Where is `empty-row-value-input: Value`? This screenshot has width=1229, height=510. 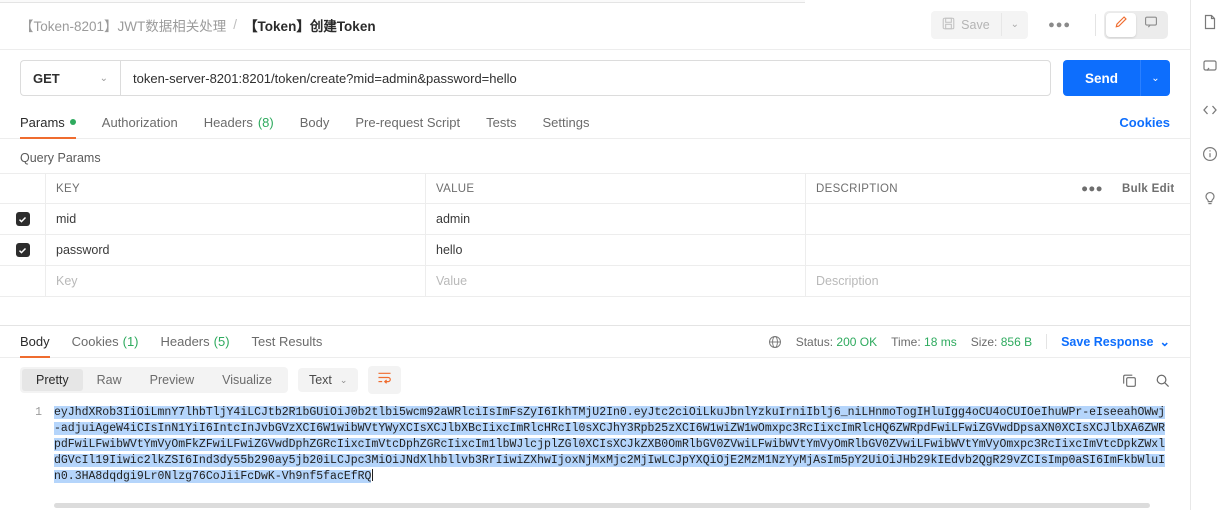 empty-row-value-input: Value is located at coordinates (616, 281).